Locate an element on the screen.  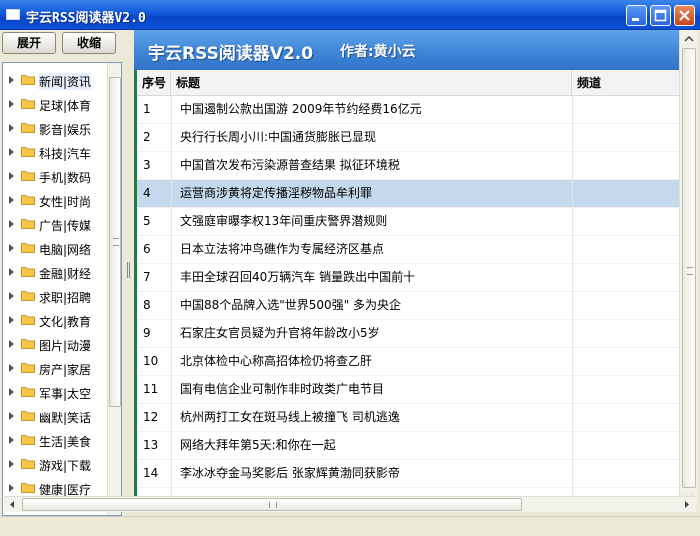
maximize-button is located at coordinates (660, 15).